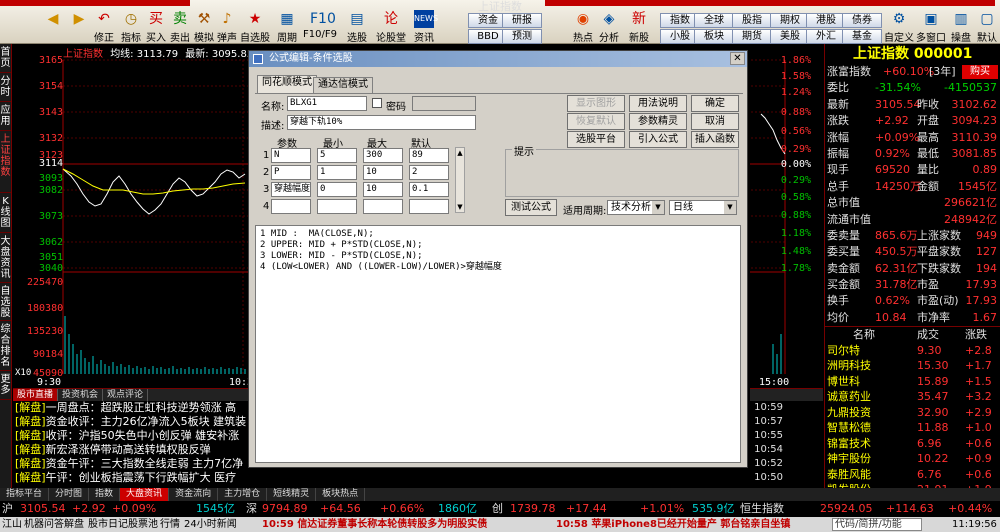  I want to click on mini-button-research: 研报, so click(522, 20).